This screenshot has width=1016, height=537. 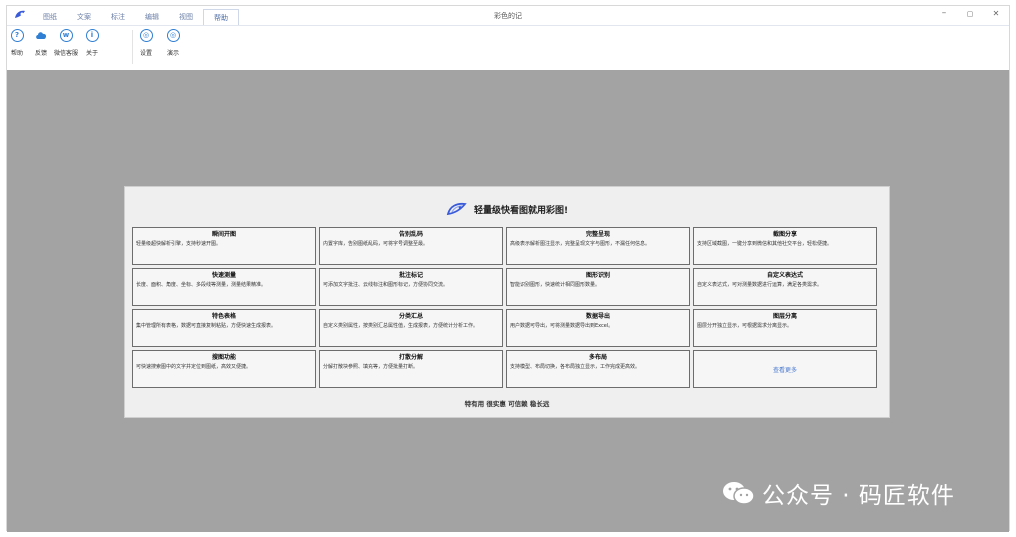 What do you see at coordinates (508, 48) in the screenshot?
I see `ribbon-toolbar: ? 帮助 反馈 w 微信客服 i 关于 ◎ 设置 ◎ 演示` at bounding box center [508, 48].